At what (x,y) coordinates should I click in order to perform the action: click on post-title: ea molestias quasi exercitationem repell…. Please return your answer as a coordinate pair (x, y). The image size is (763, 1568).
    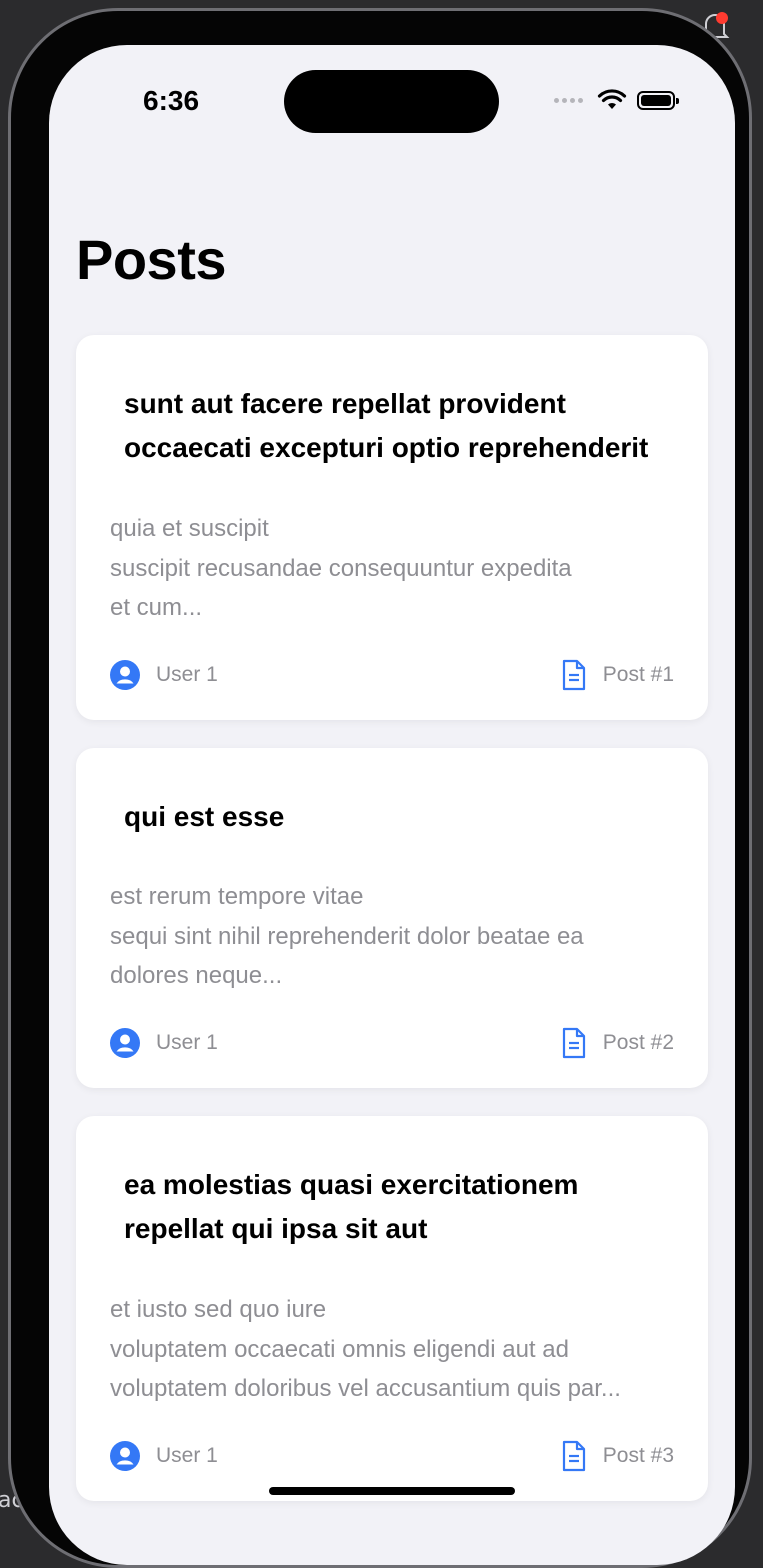
    Looking at the image, I should click on (351, 1206).